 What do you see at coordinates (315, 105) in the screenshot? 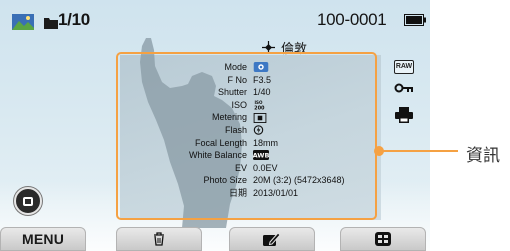
I see `info-value-iso: ISO 200` at bounding box center [315, 105].